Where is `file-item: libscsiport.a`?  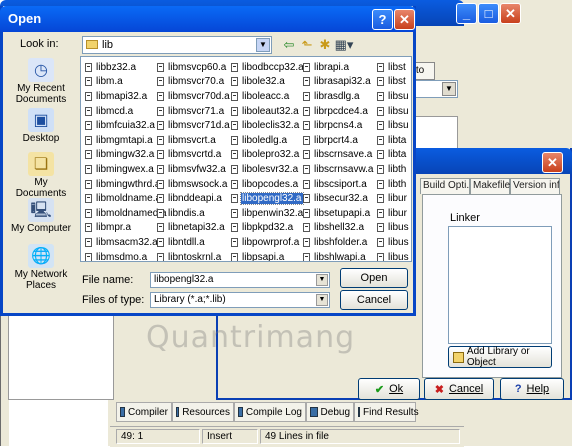
file-item: libscsiport.a is located at coordinates (338, 184).